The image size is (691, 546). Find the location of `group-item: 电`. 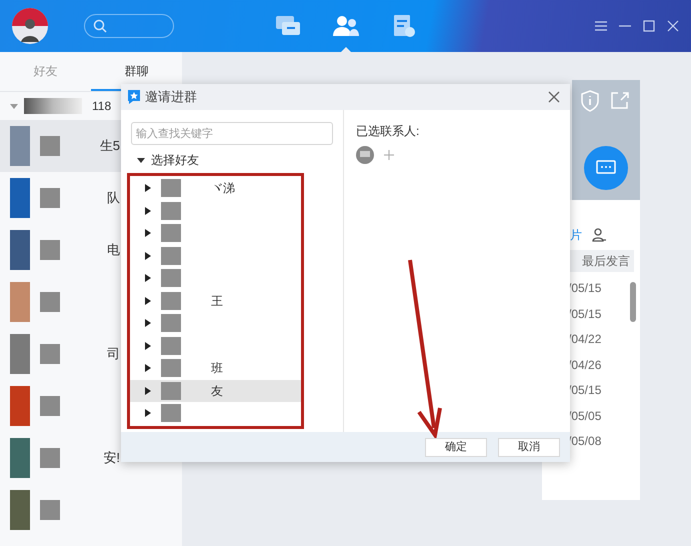

group-item: 电 is located at coordinates (91, 250).